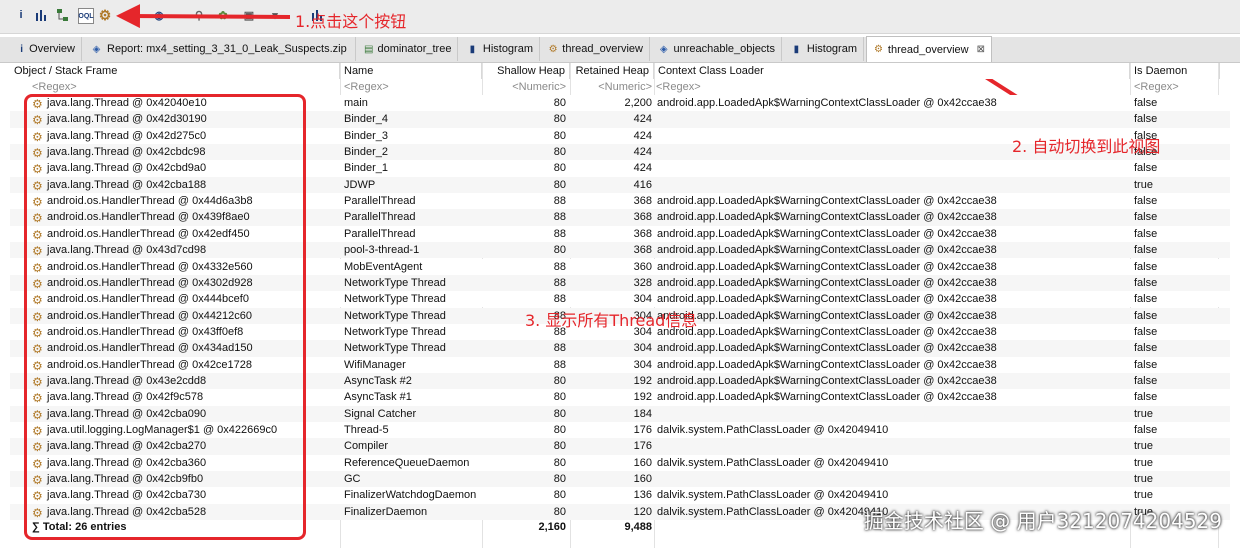  Describe the element at coordinates (642, 201) in the screenshot. I see `cell-retained: 368` at that location.